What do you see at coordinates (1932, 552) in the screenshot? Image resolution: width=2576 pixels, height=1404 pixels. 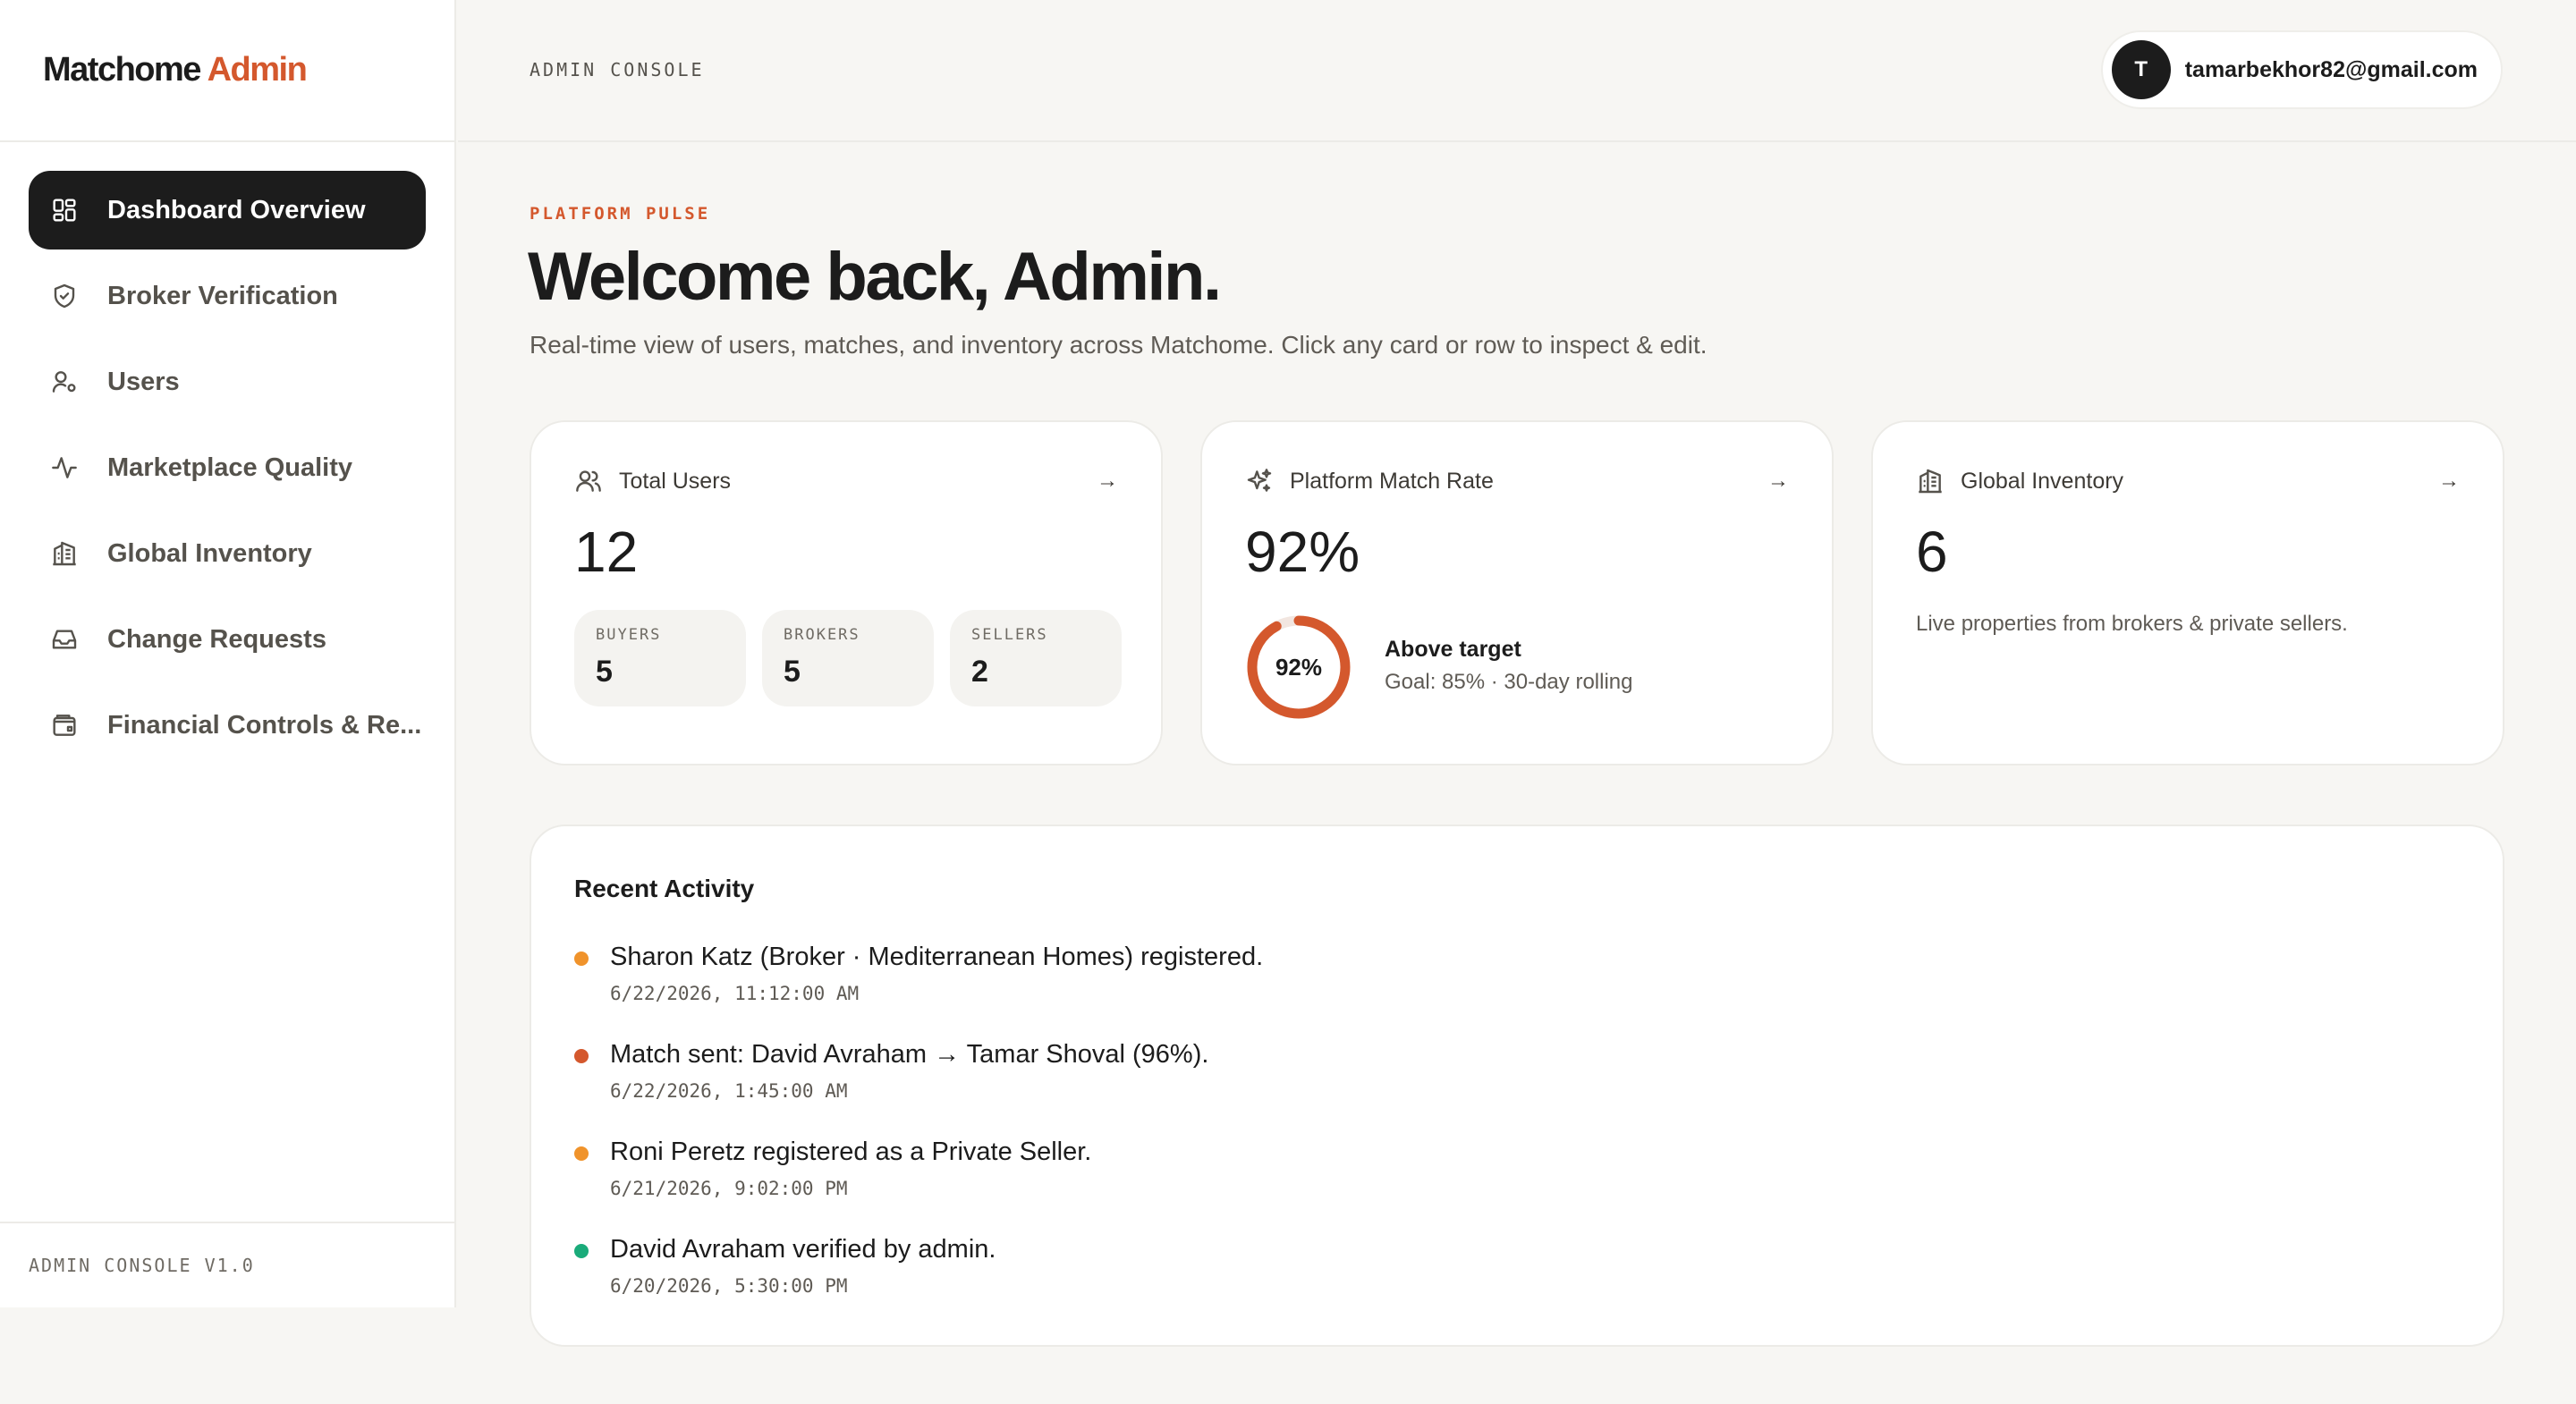 I see `inventory-value: 6` at bounding box center [1932, 552].